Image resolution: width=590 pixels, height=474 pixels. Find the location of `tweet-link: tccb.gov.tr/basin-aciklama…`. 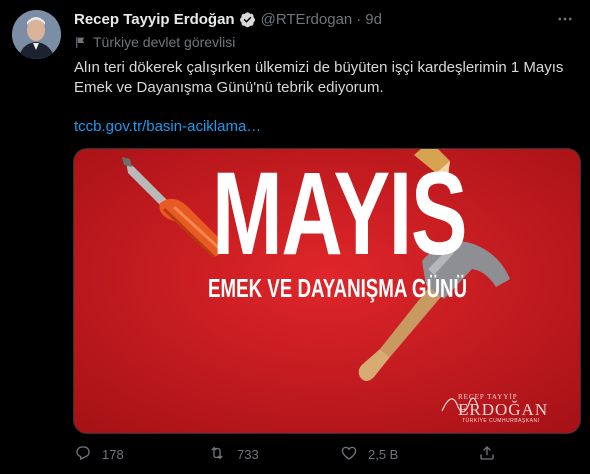

tweet-link: tccb.gov.tr/basin-aciklama… is located at coordinates (167, 126).